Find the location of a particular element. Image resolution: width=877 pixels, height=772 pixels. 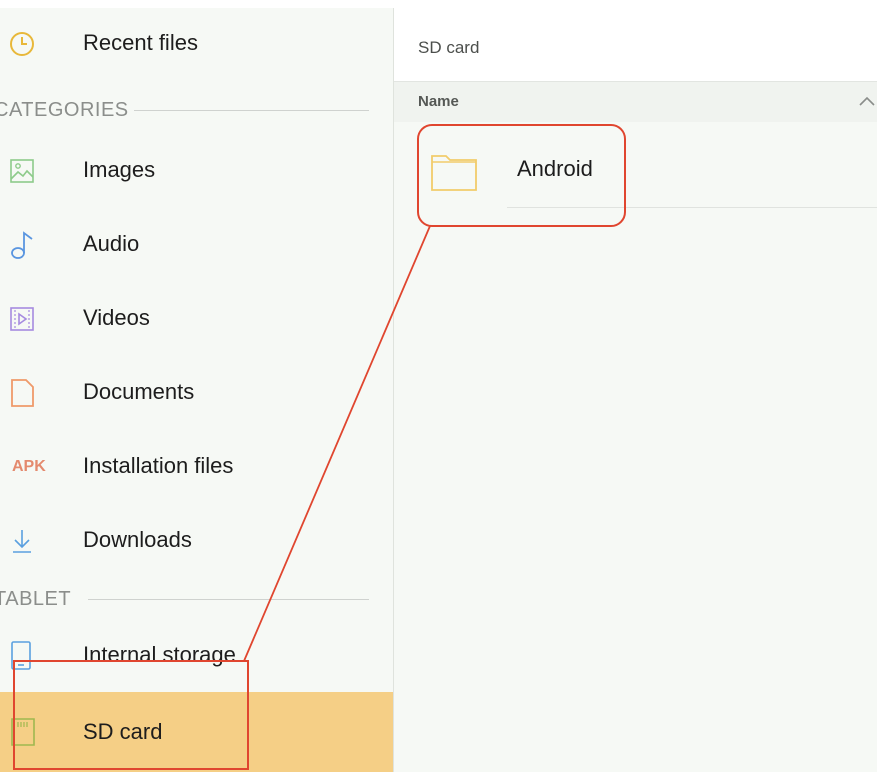

folder-icon is located at coordinates (454, 172).